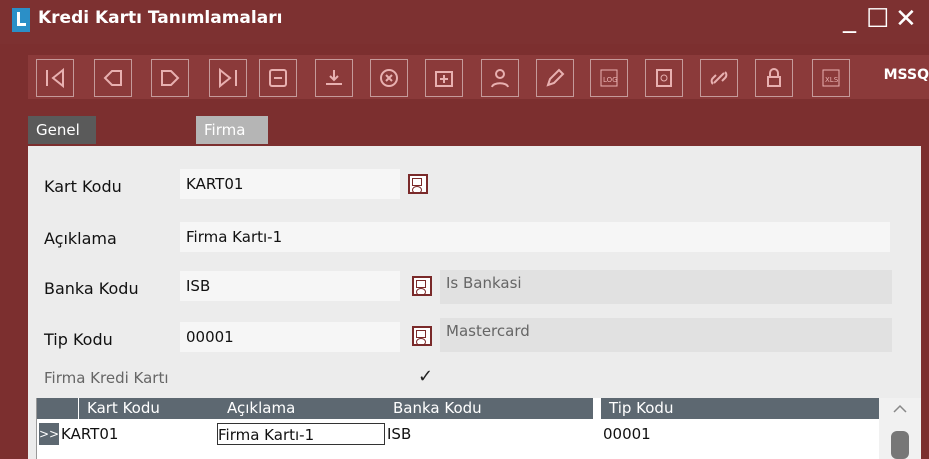 This screenshot has width=929, height=459. Describe the element at coordinates (425, 376) in the screenshot. I see `firma-kredi-karti-checkbox: ✓` at that location.